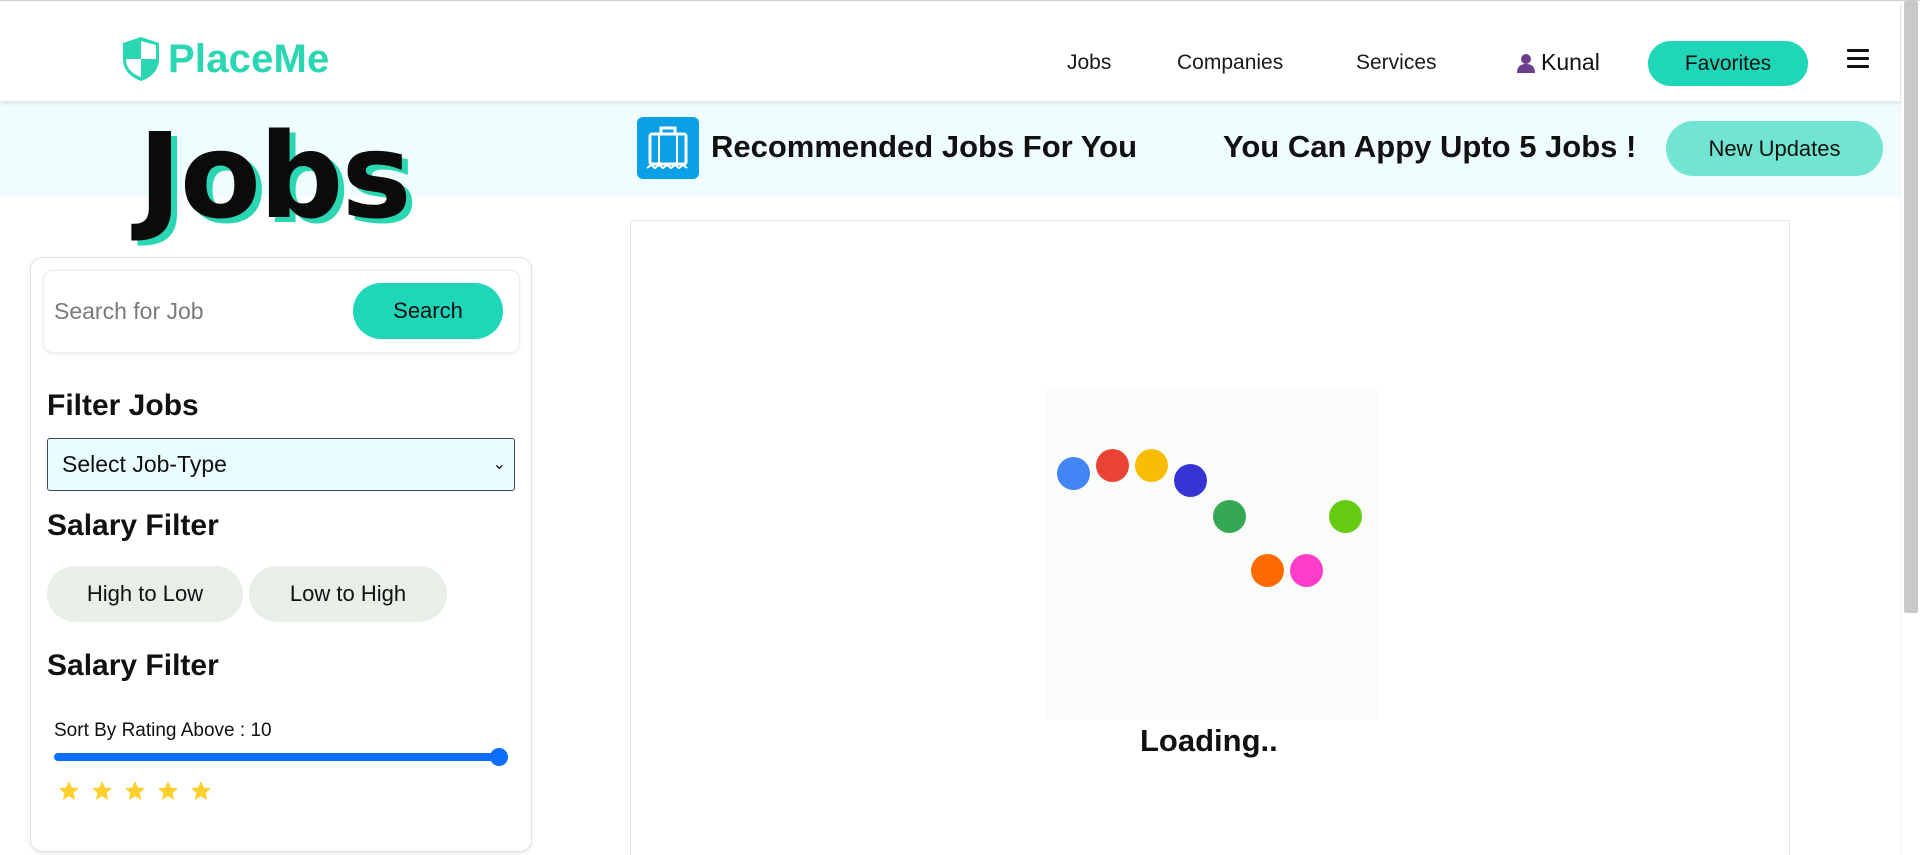 The height and width of the screenshot is (855, 1920). I want to click on salary-filter-heading: Salary Filter, so click(133, 525).